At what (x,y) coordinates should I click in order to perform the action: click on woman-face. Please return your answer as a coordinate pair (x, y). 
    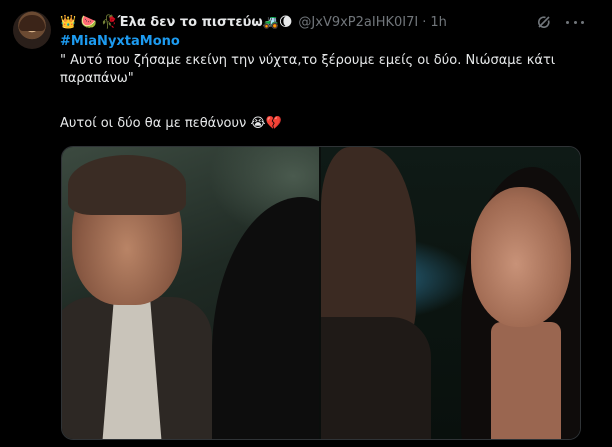
    Looking at the image, I should click on (521, 257).